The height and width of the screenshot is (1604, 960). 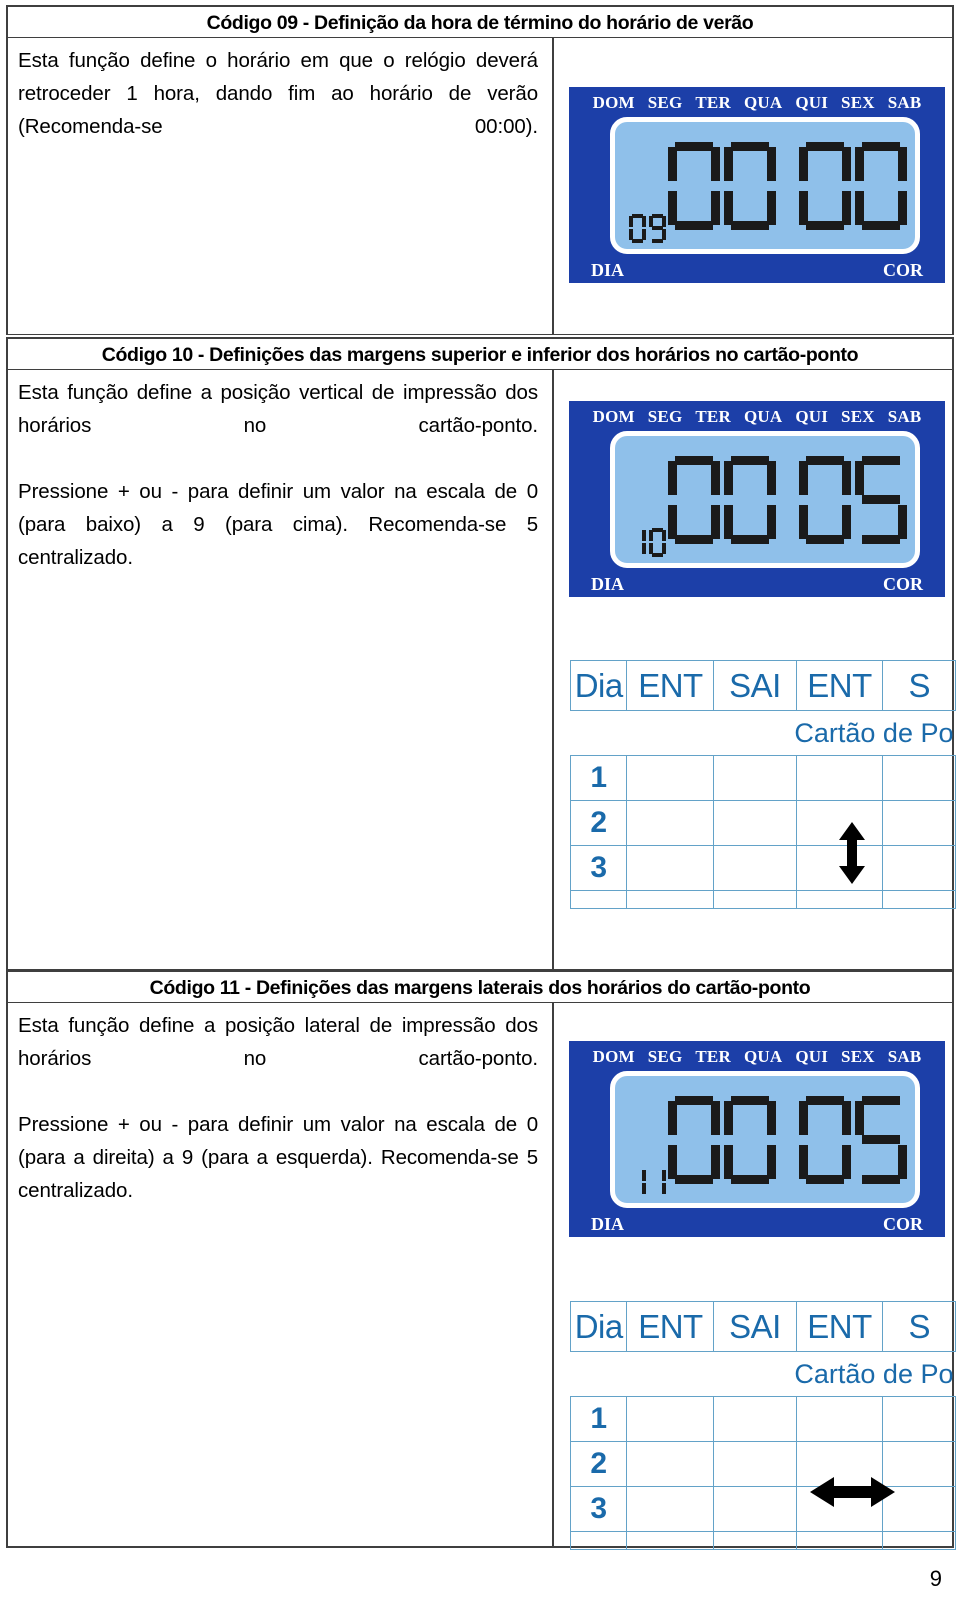 I want to click on lcd-label-dia: DIA, so click(x=608, y=584).